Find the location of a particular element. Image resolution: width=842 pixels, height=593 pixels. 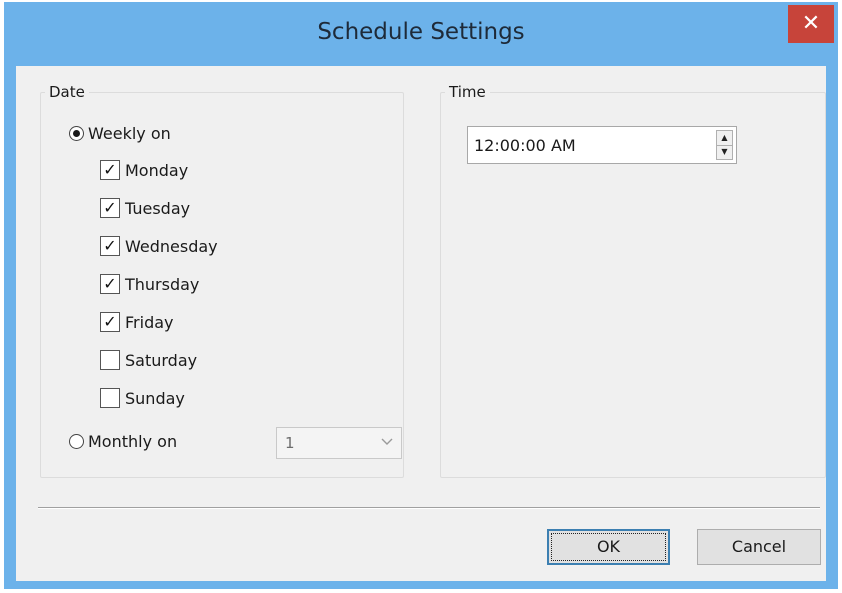

time-spinner: ▲ ▼ is located at coordinates (724, 145).